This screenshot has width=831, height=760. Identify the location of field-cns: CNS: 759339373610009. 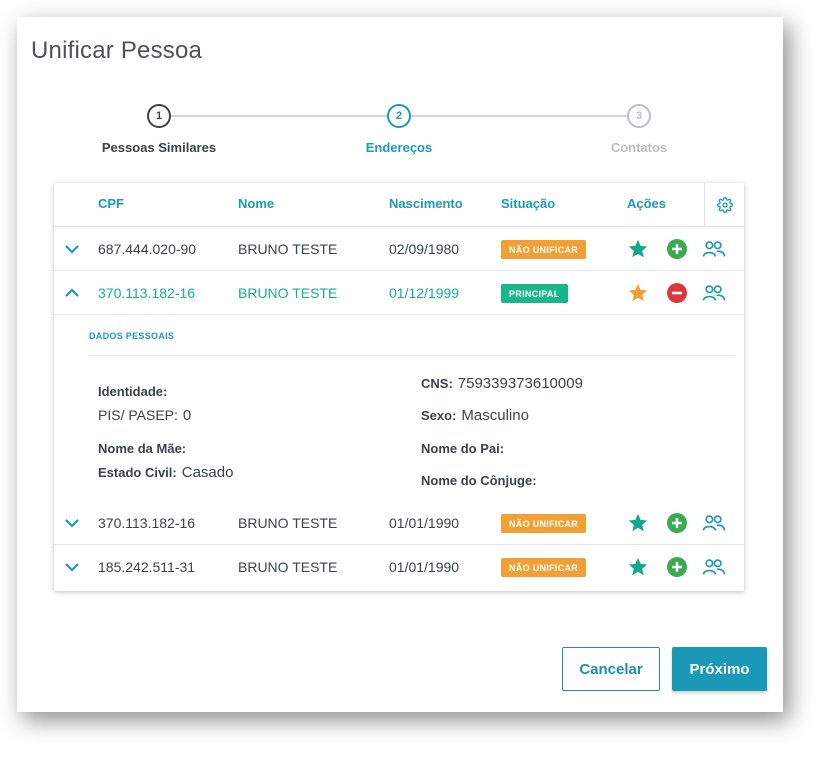
(502, 383).